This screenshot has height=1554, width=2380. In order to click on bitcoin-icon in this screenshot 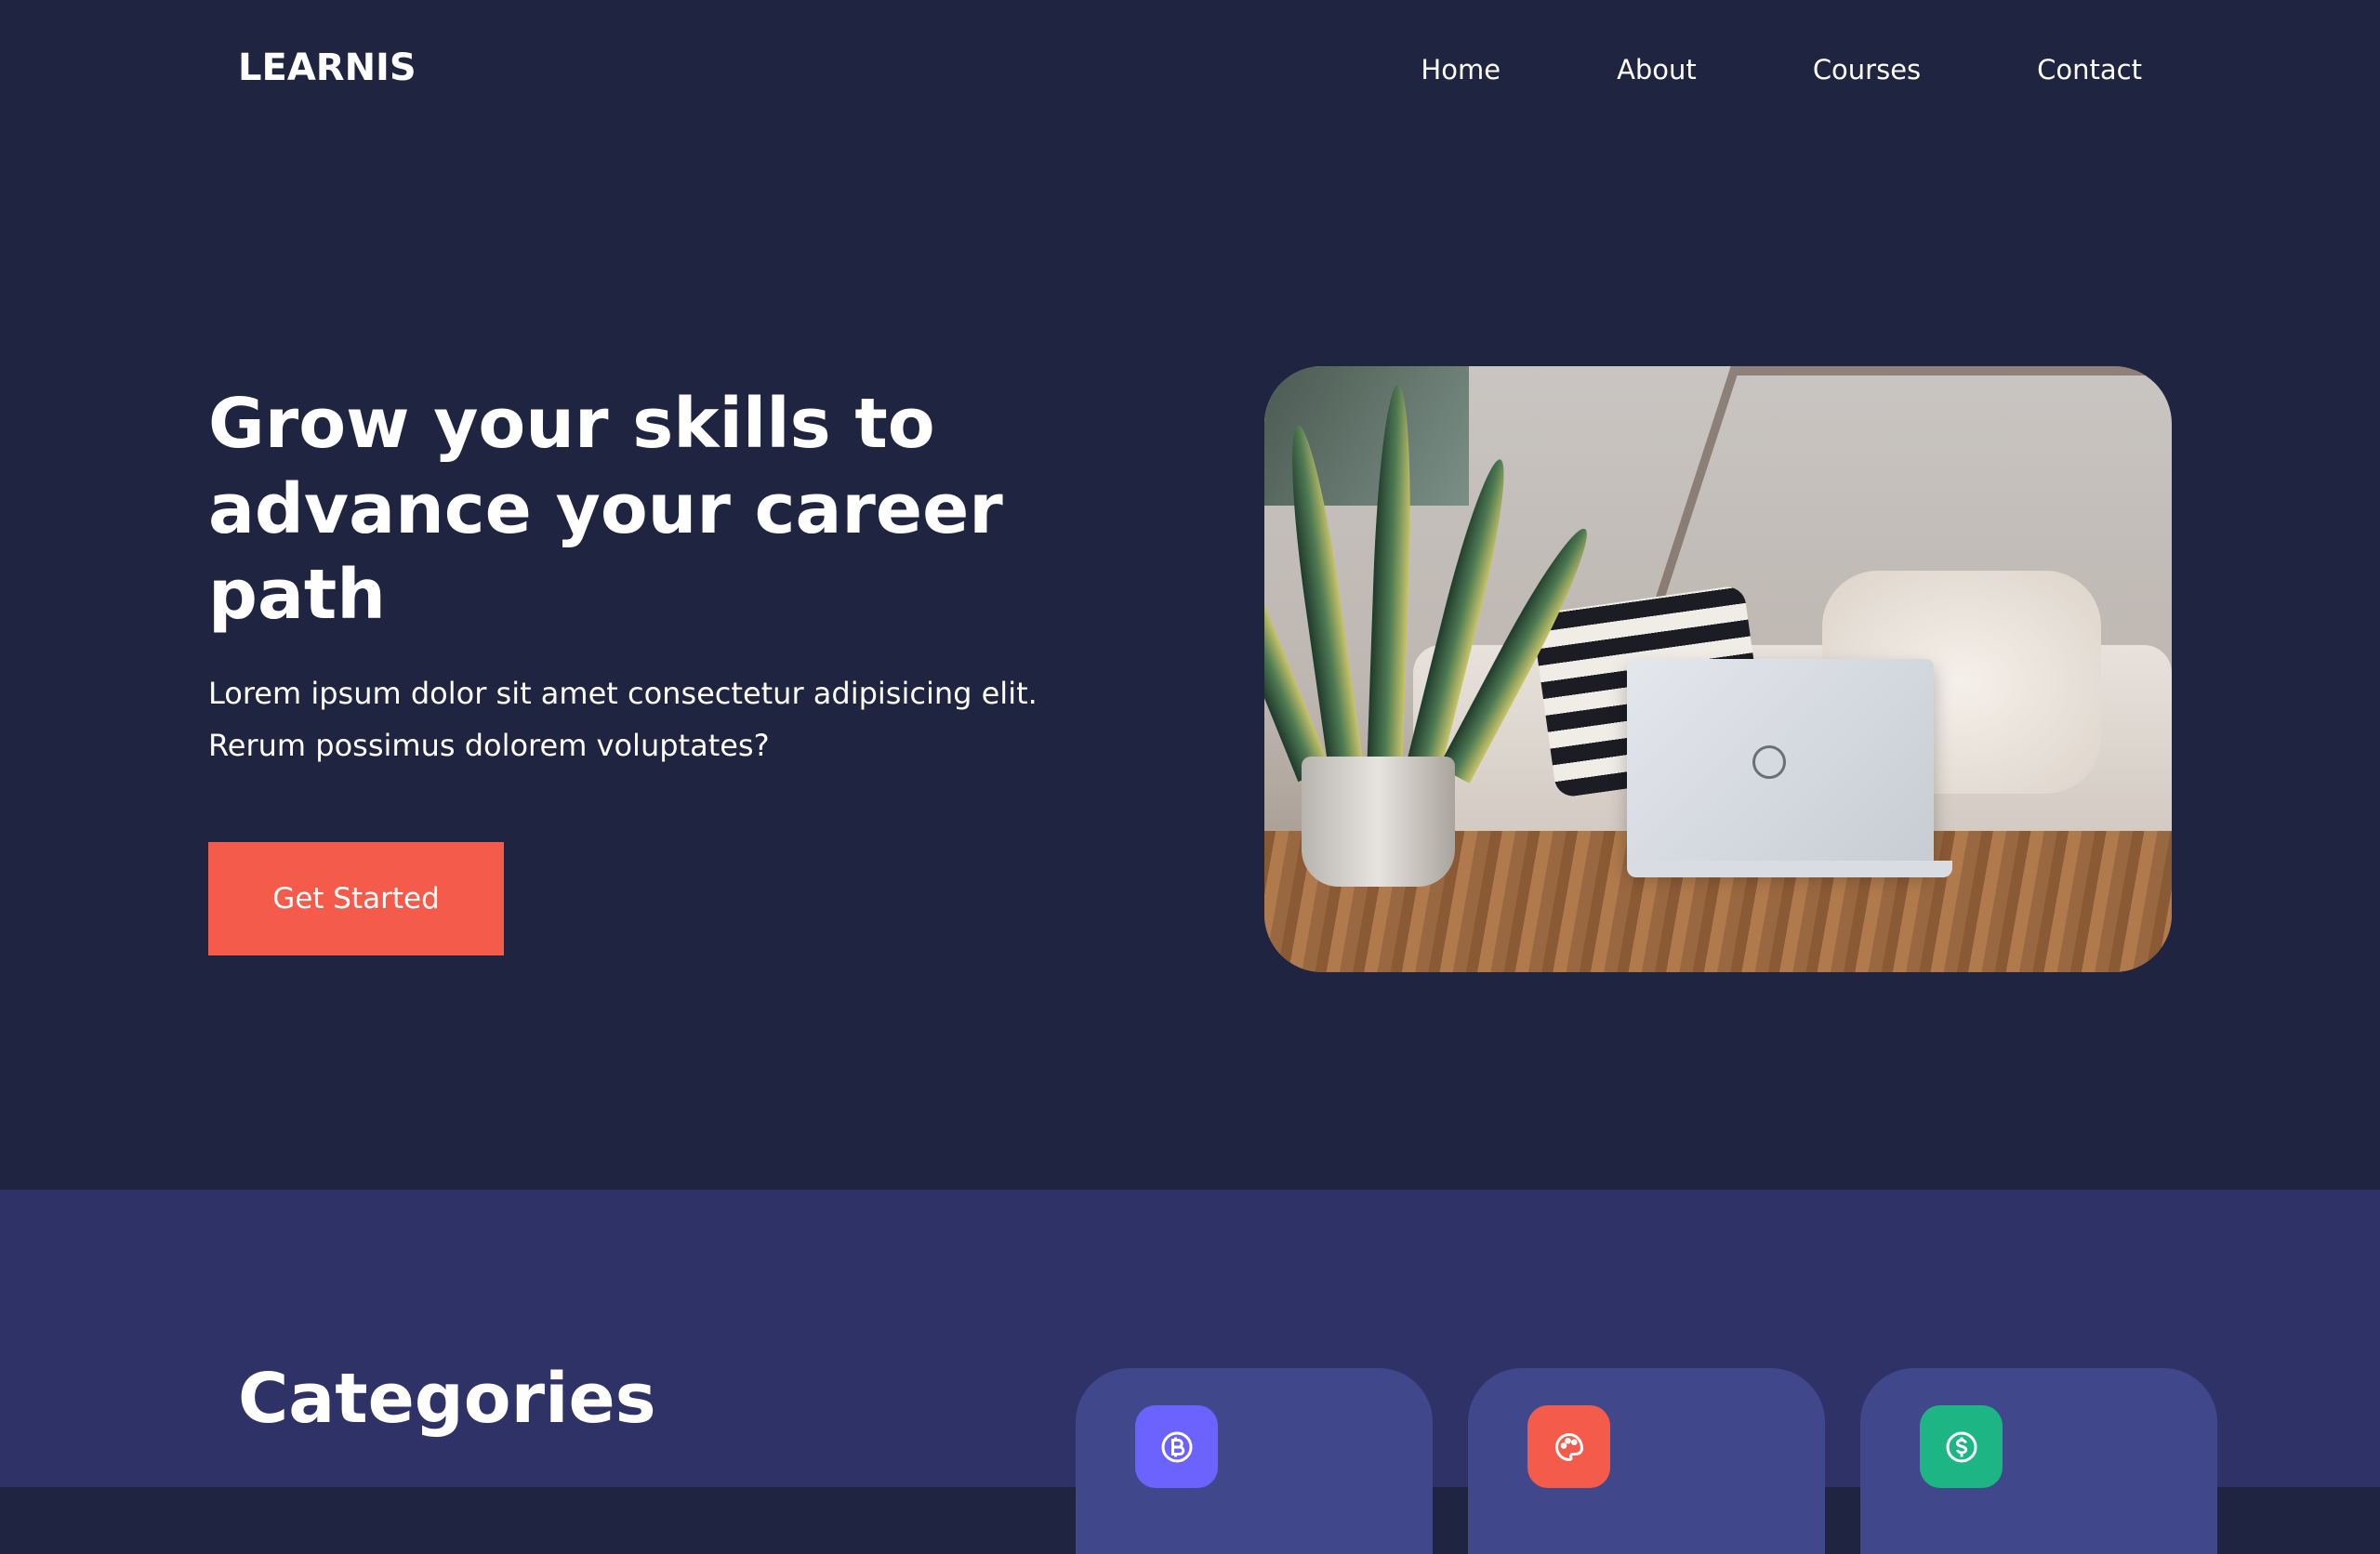, I will do `click(1176, 1446)`.